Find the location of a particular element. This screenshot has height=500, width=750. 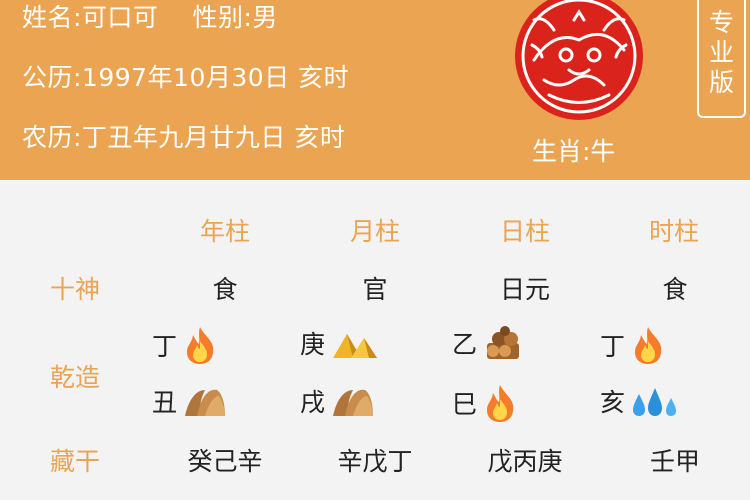

water-icon is located at coordinates (655, 402).